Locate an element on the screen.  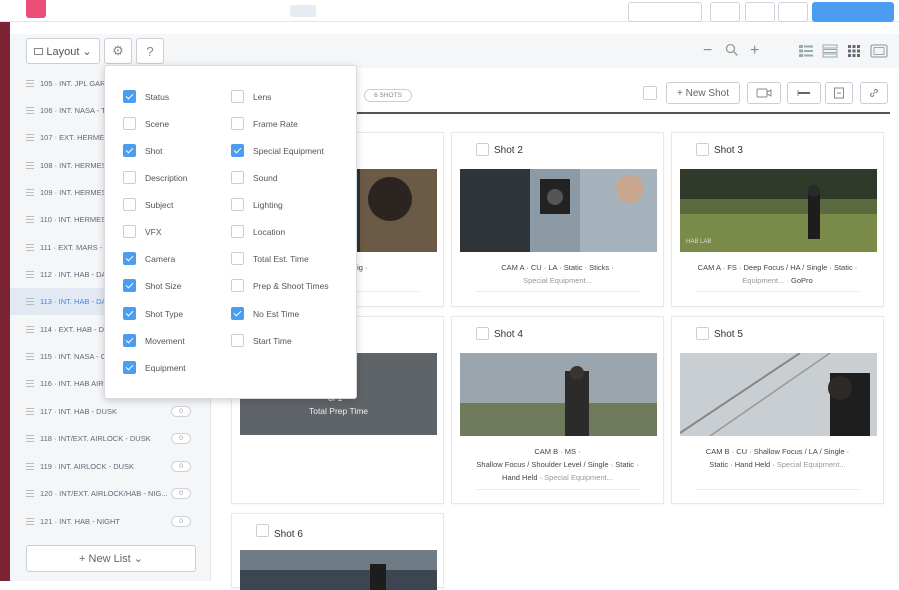
field-option-sound: Sound is located at coordinates (254, 177).